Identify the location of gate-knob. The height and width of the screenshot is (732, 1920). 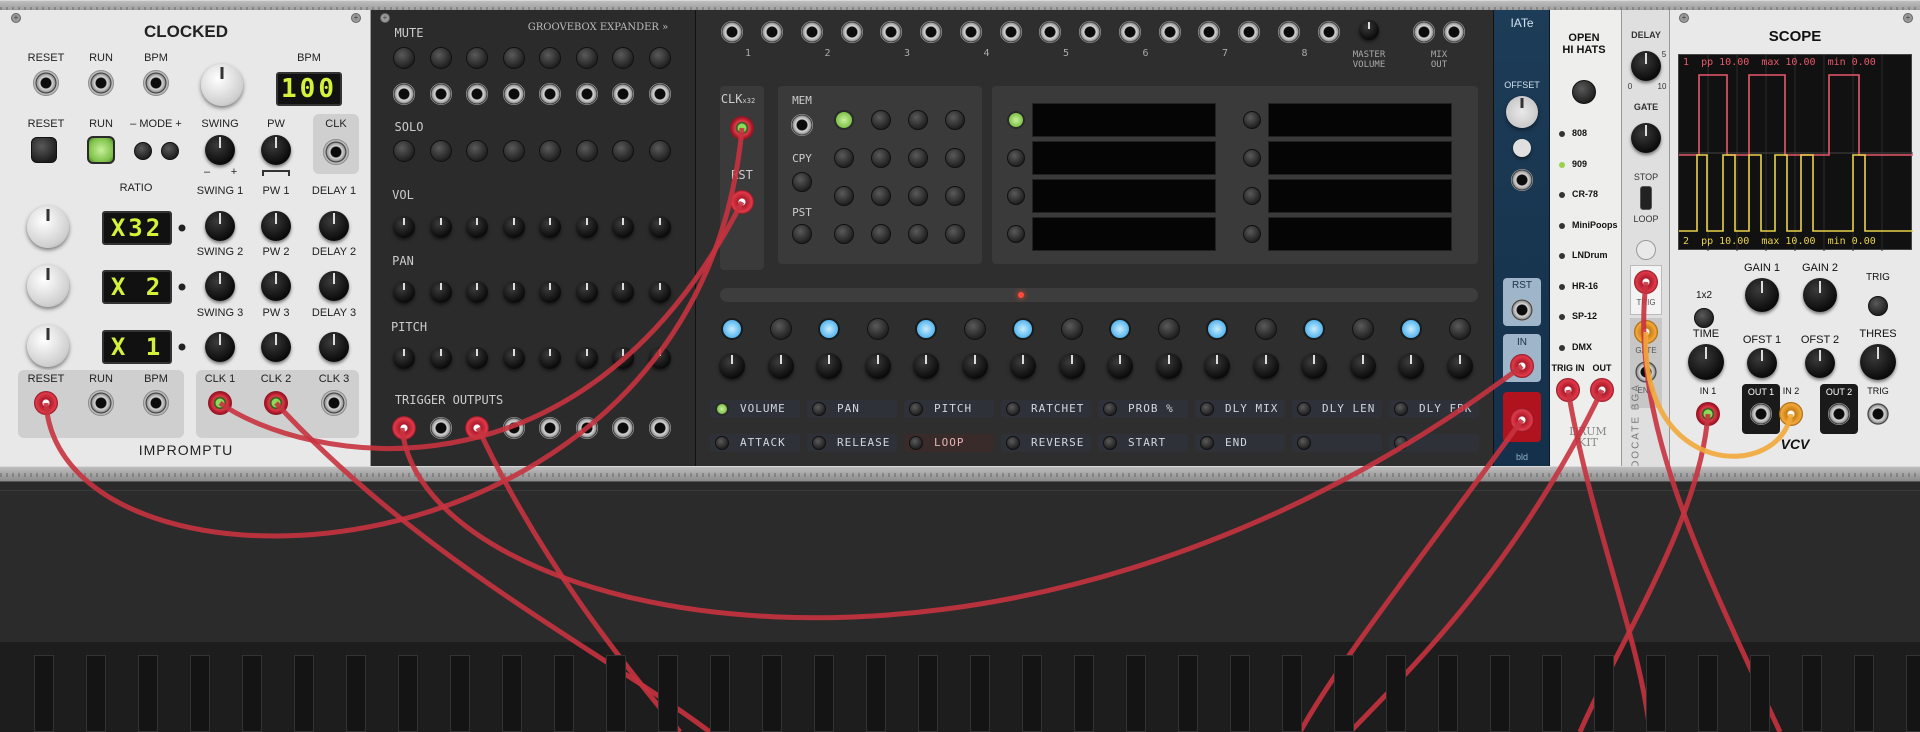
(1646, 138).